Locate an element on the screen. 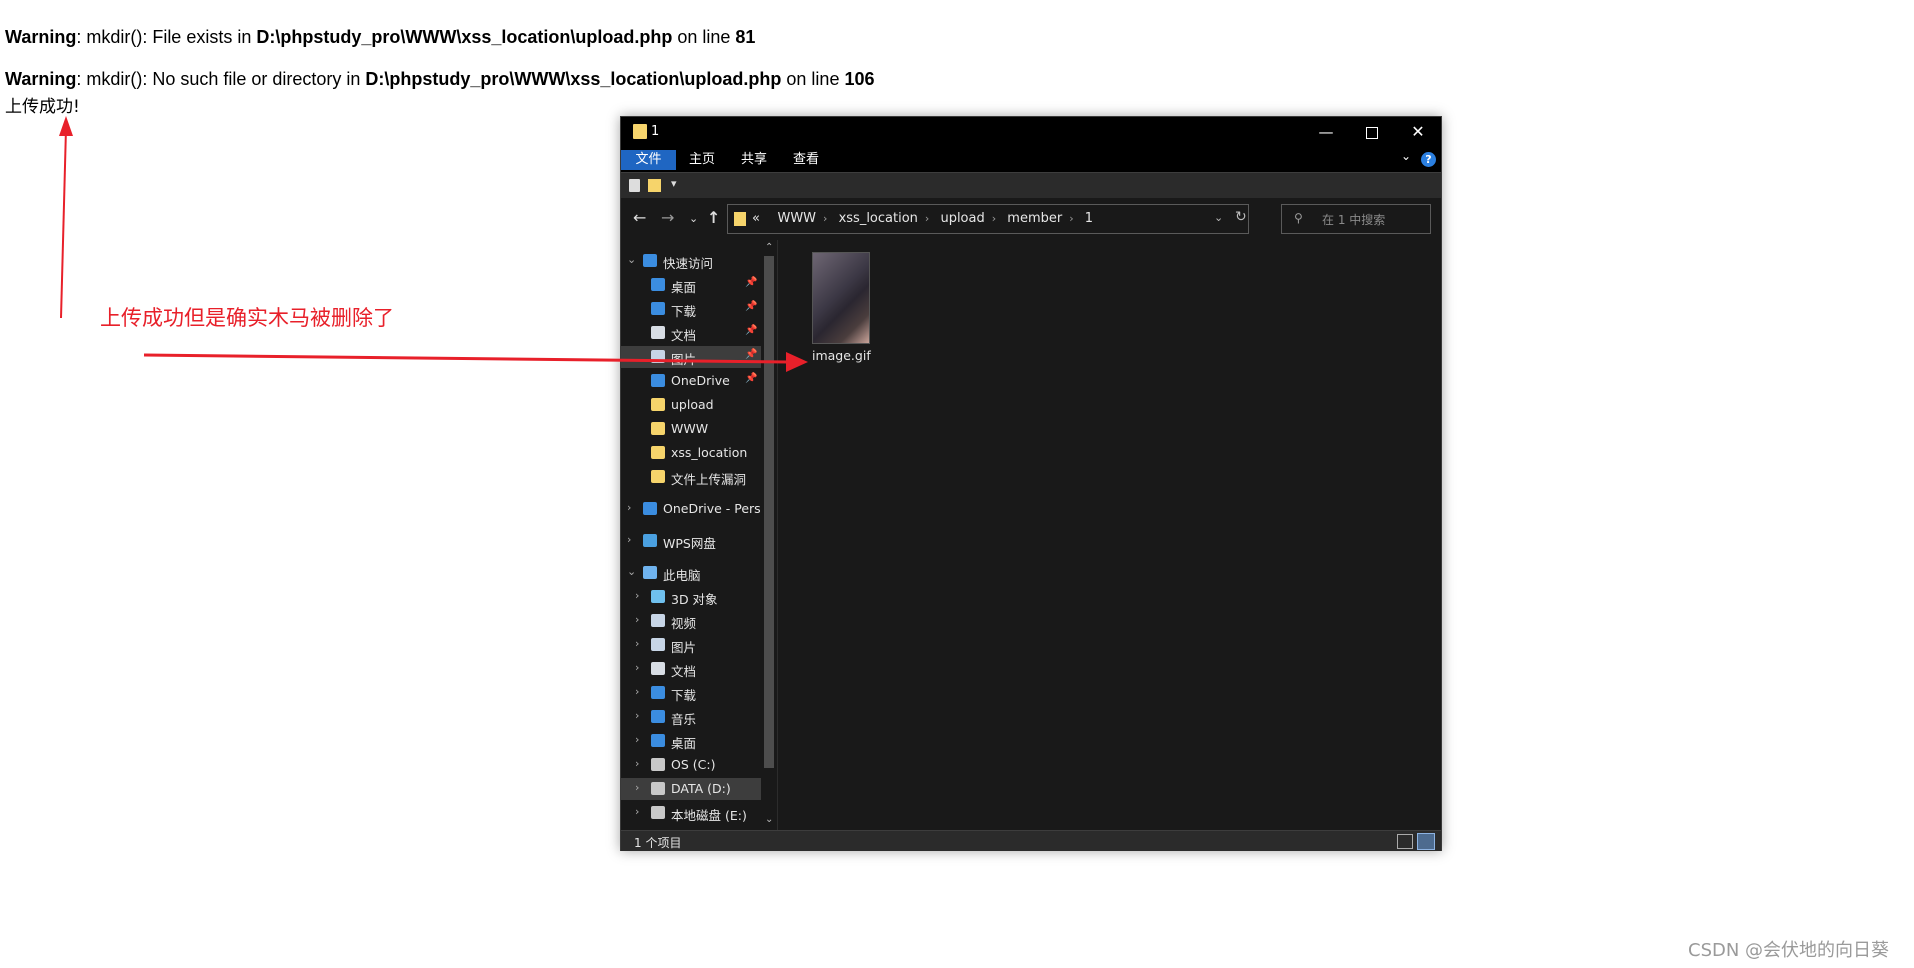 The height and width of the screenshot is (968, 1914). breadcrumb-item: WWW is located at coordinates (796, 218).